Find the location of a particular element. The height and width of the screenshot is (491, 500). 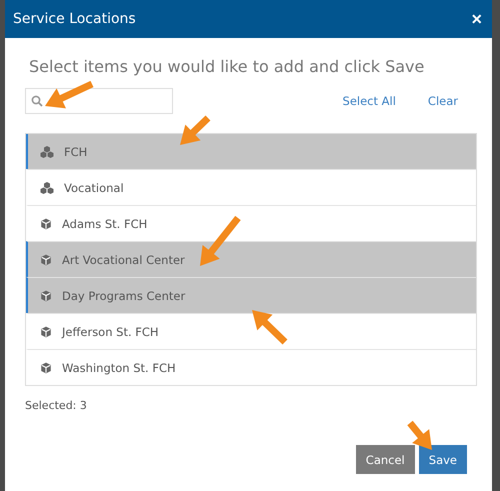

list-item: FCH is located at coordinates (251, 151).